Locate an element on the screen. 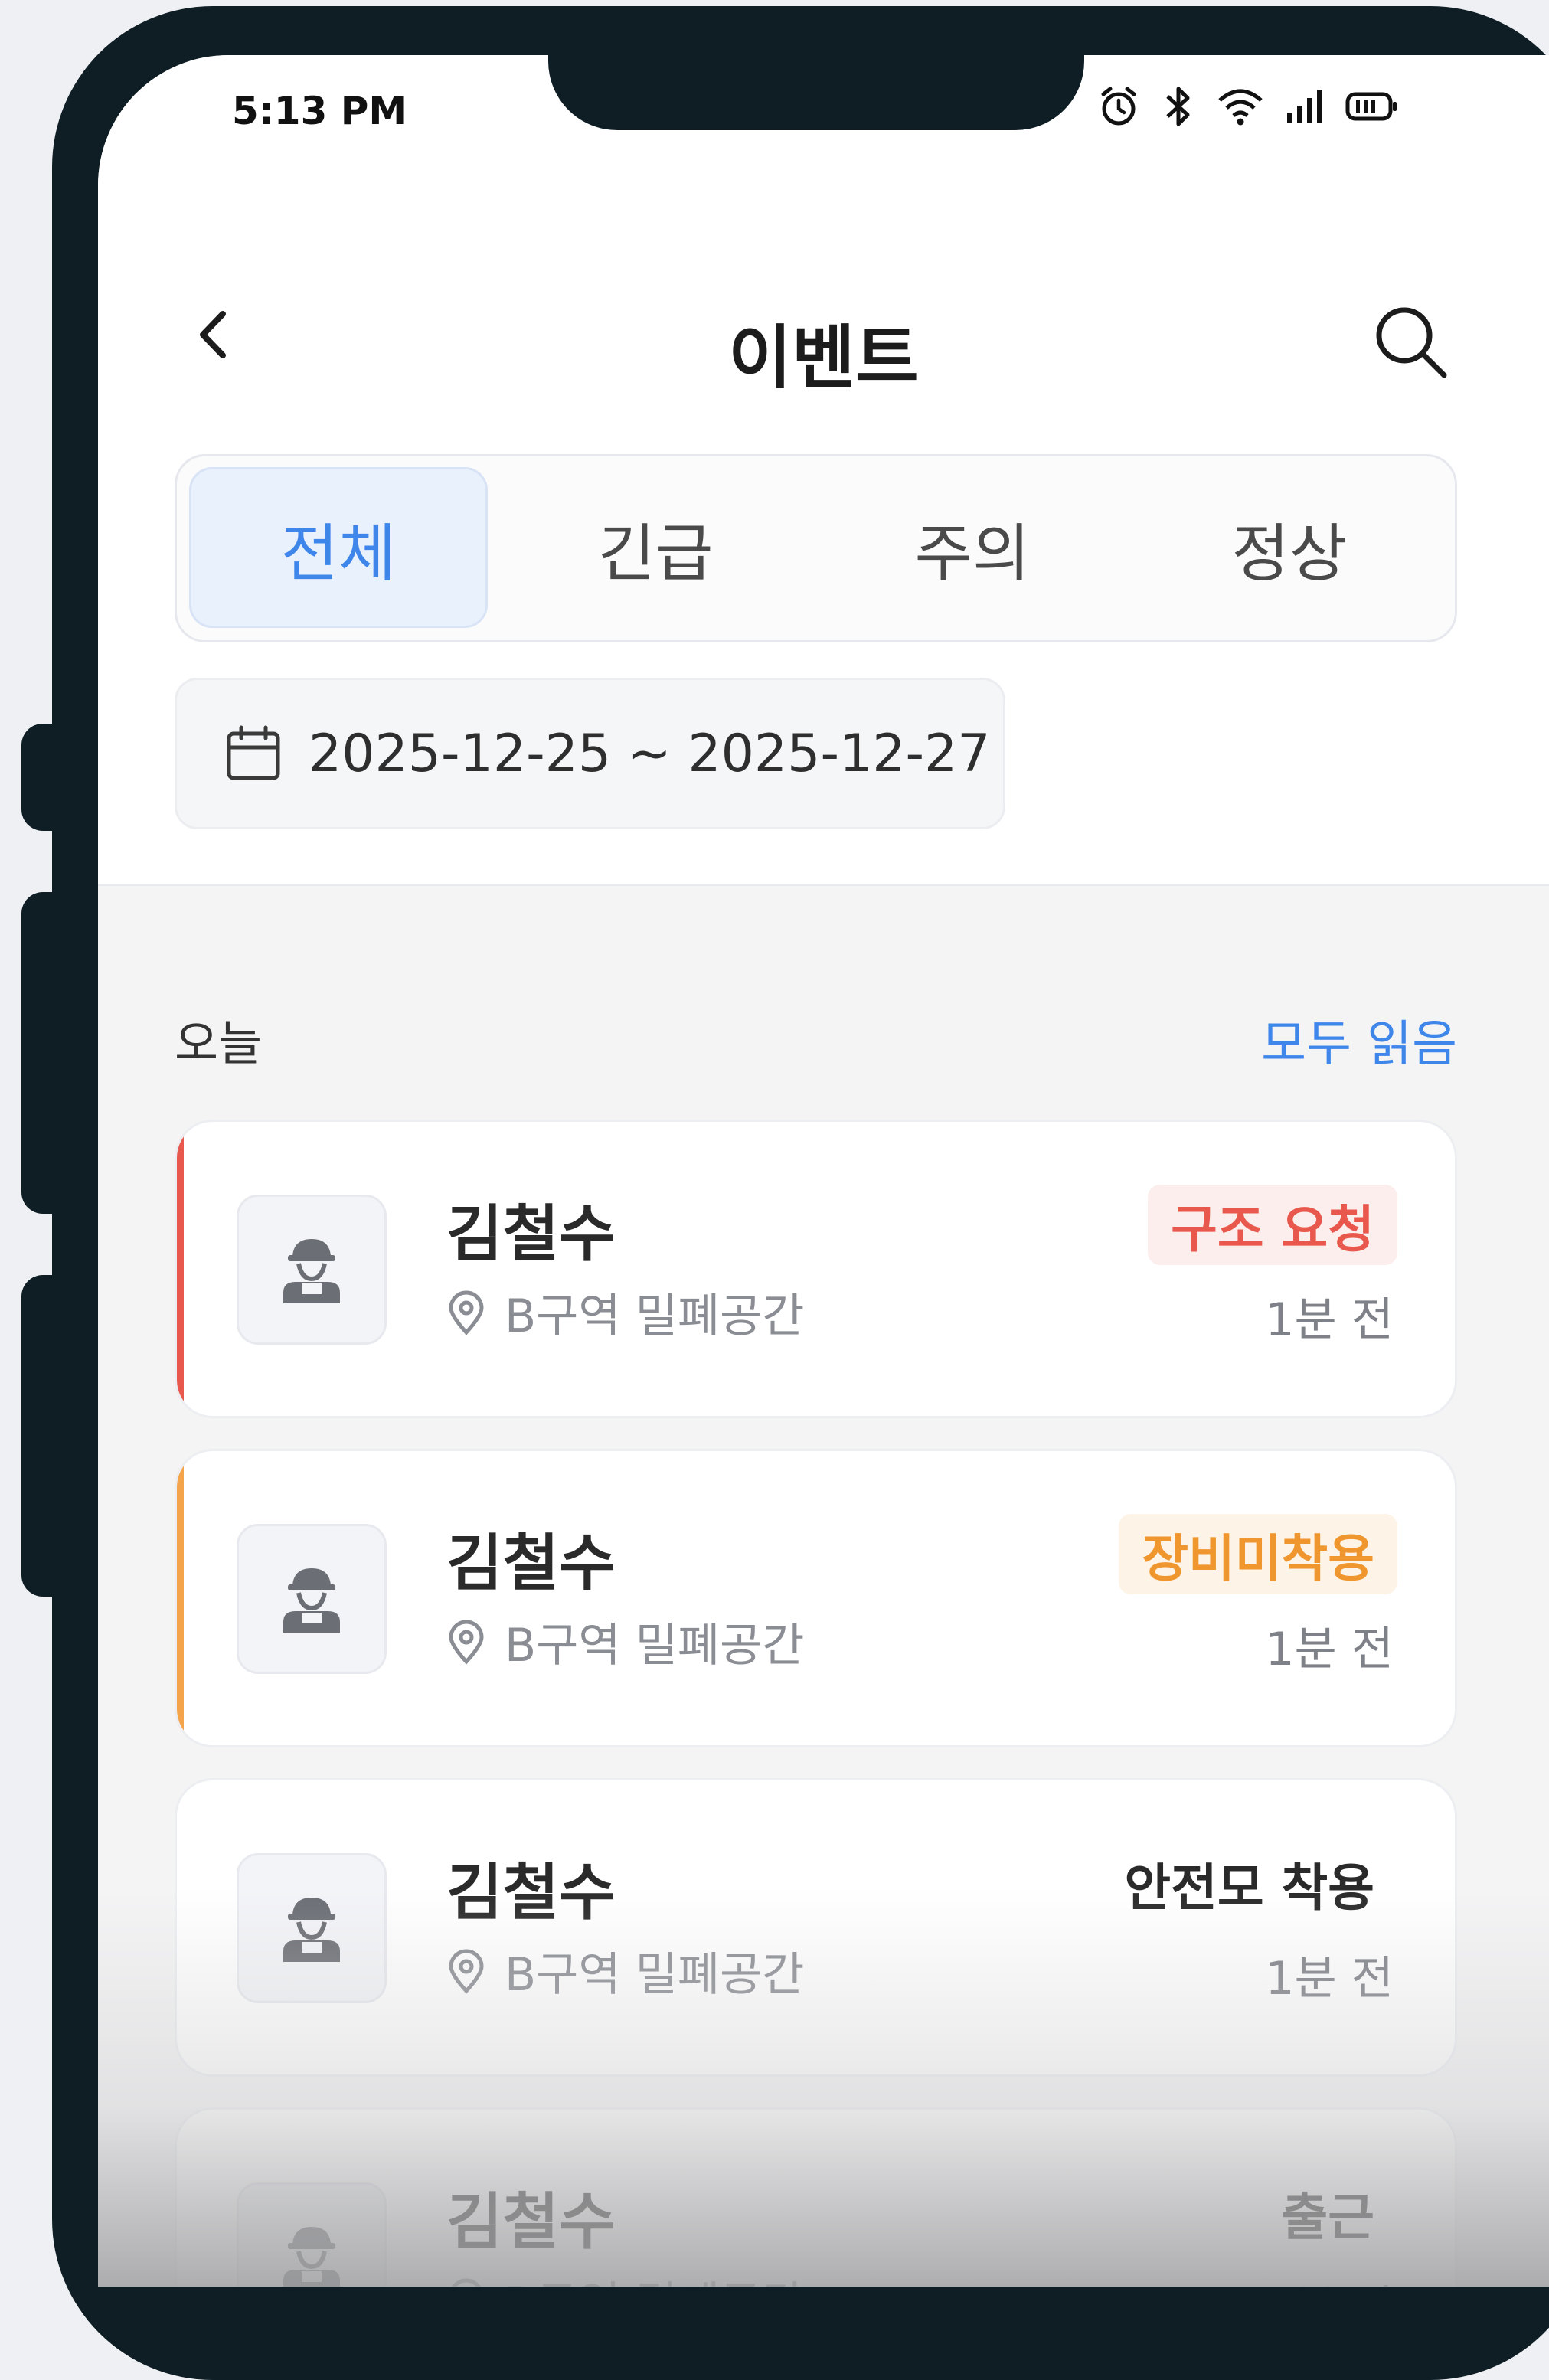 The width and height of the screenshot is (1549, 2380). status-time: 5:13 PM is located at coordinates (319, 111).